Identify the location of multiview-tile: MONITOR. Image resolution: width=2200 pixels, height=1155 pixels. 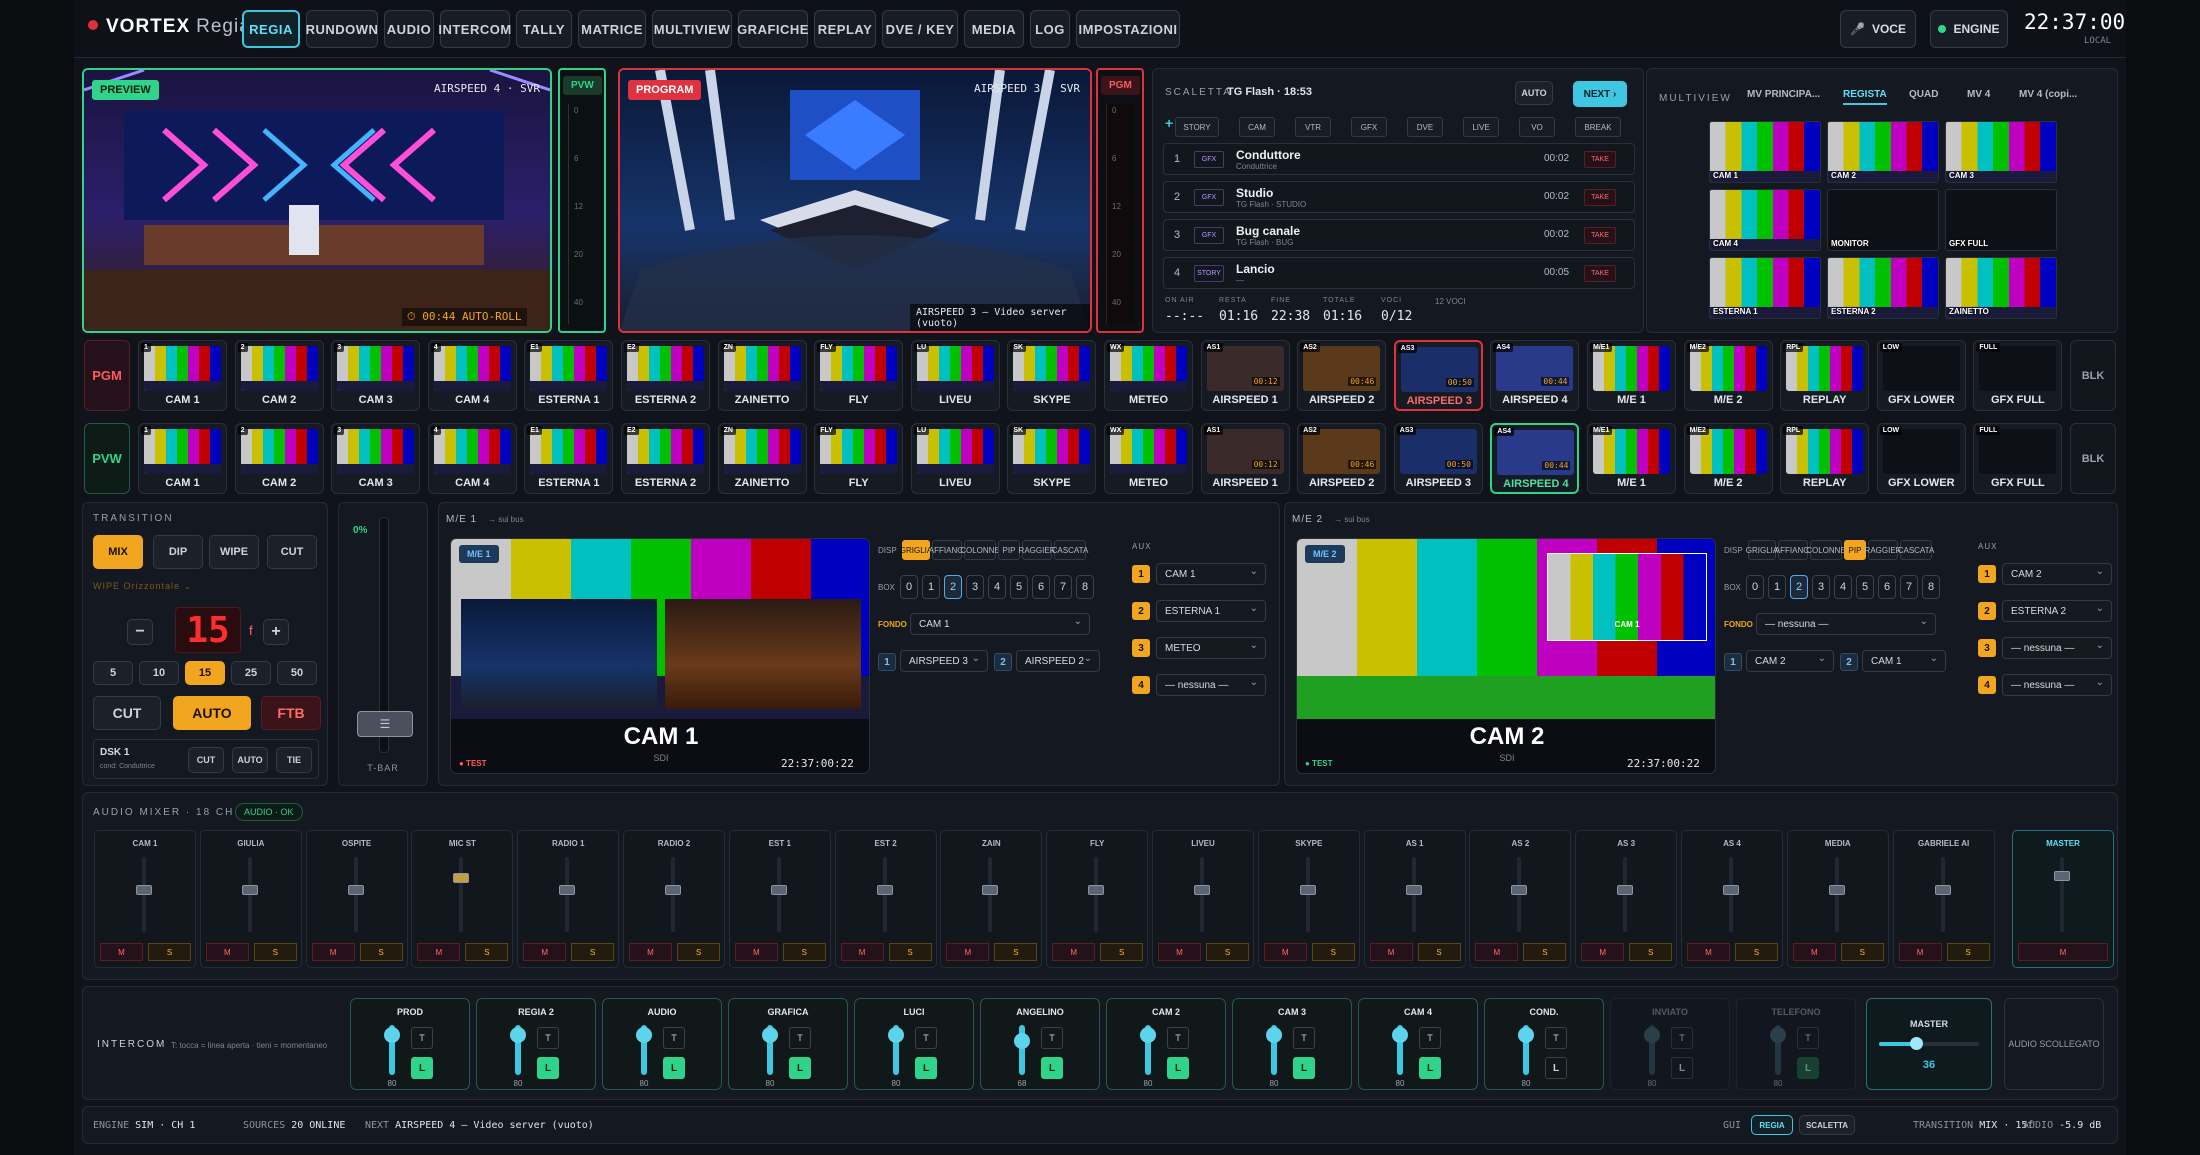
(1883, 220).